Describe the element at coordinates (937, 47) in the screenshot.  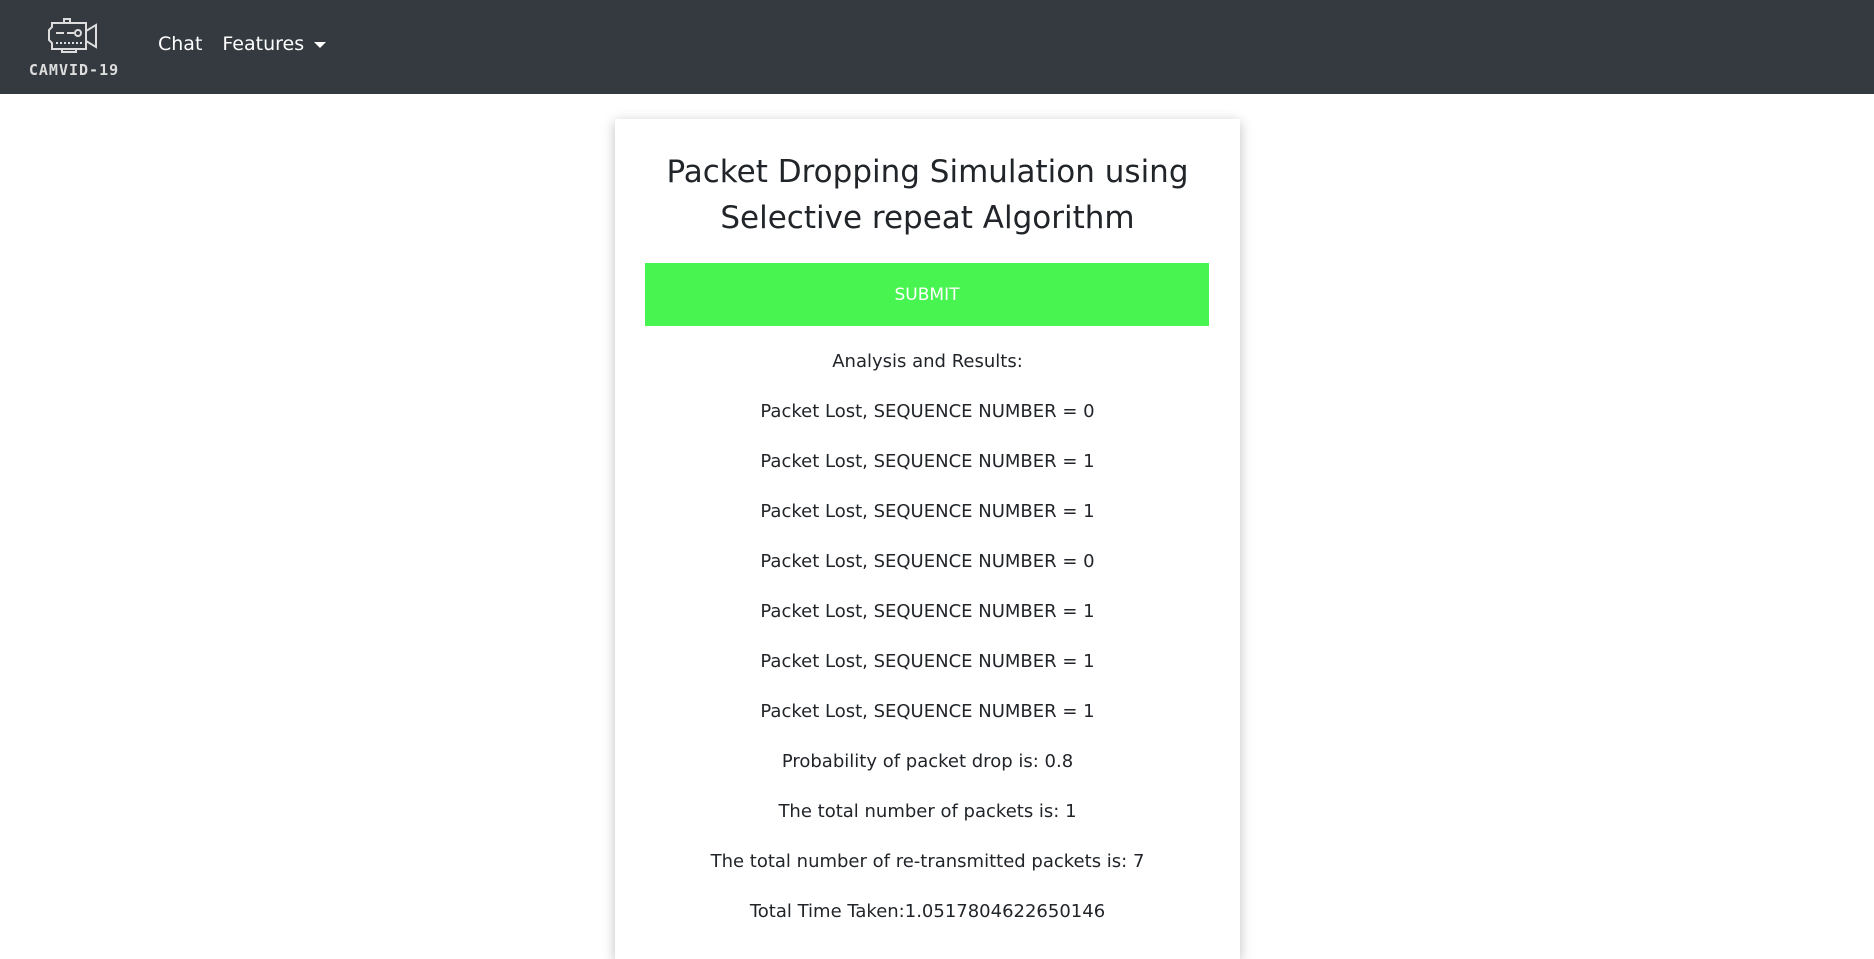
I see `navbar: CAMVID-19 Chat Features` at that location.